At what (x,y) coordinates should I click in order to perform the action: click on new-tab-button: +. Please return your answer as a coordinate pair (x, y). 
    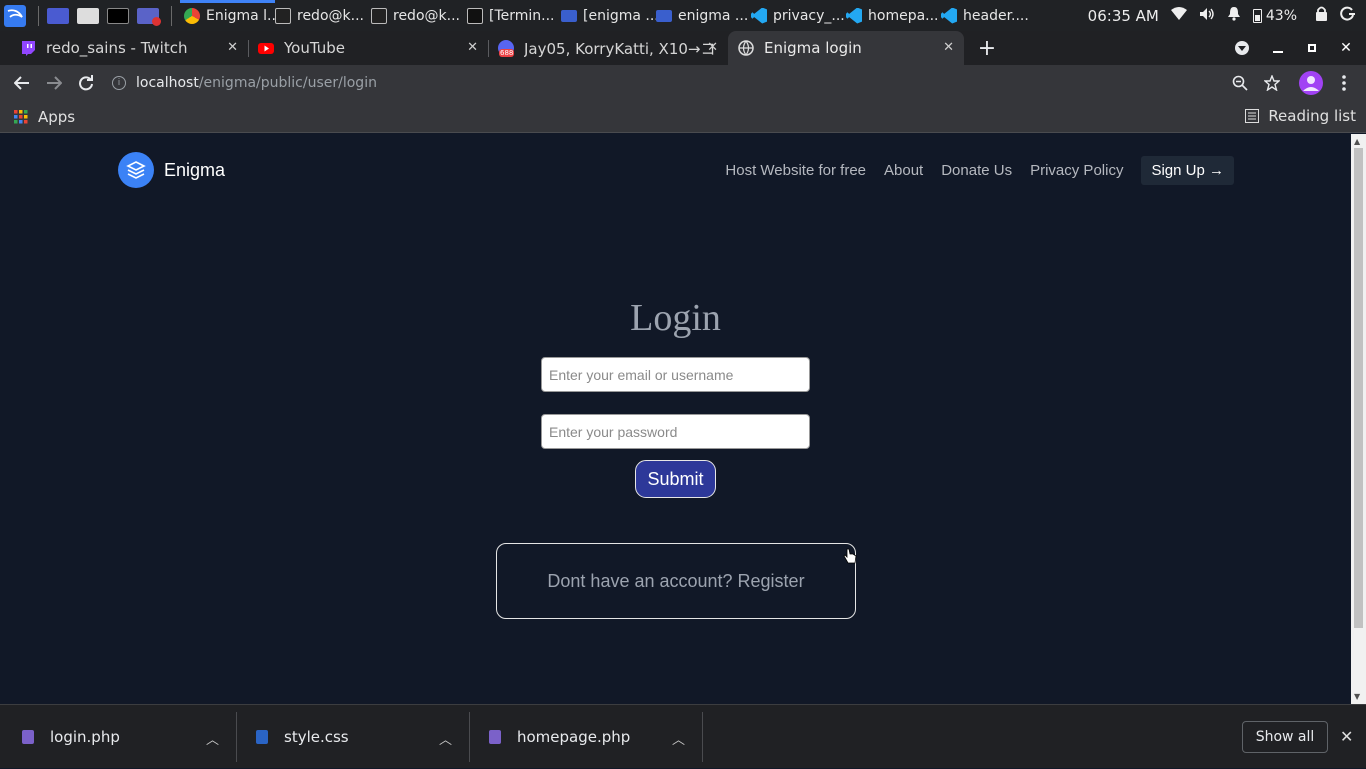
    Looking at the image, I should click on (987, 48).